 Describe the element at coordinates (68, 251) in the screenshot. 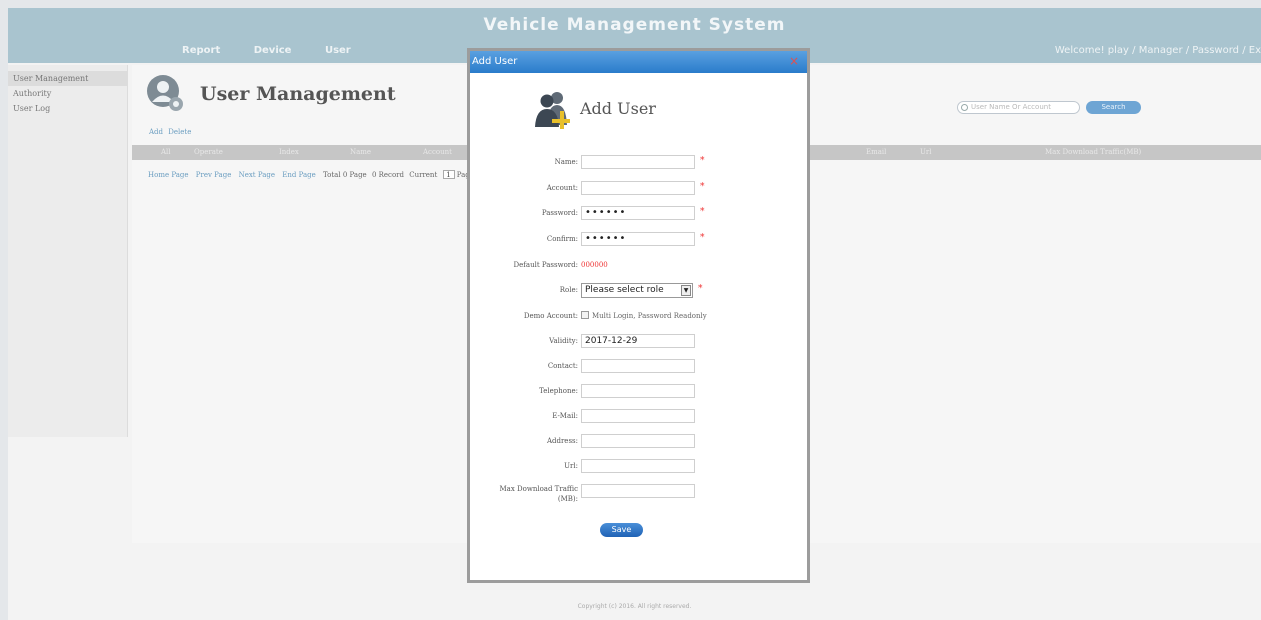

I see `sidebar: User Management Authority User Log` at that location.